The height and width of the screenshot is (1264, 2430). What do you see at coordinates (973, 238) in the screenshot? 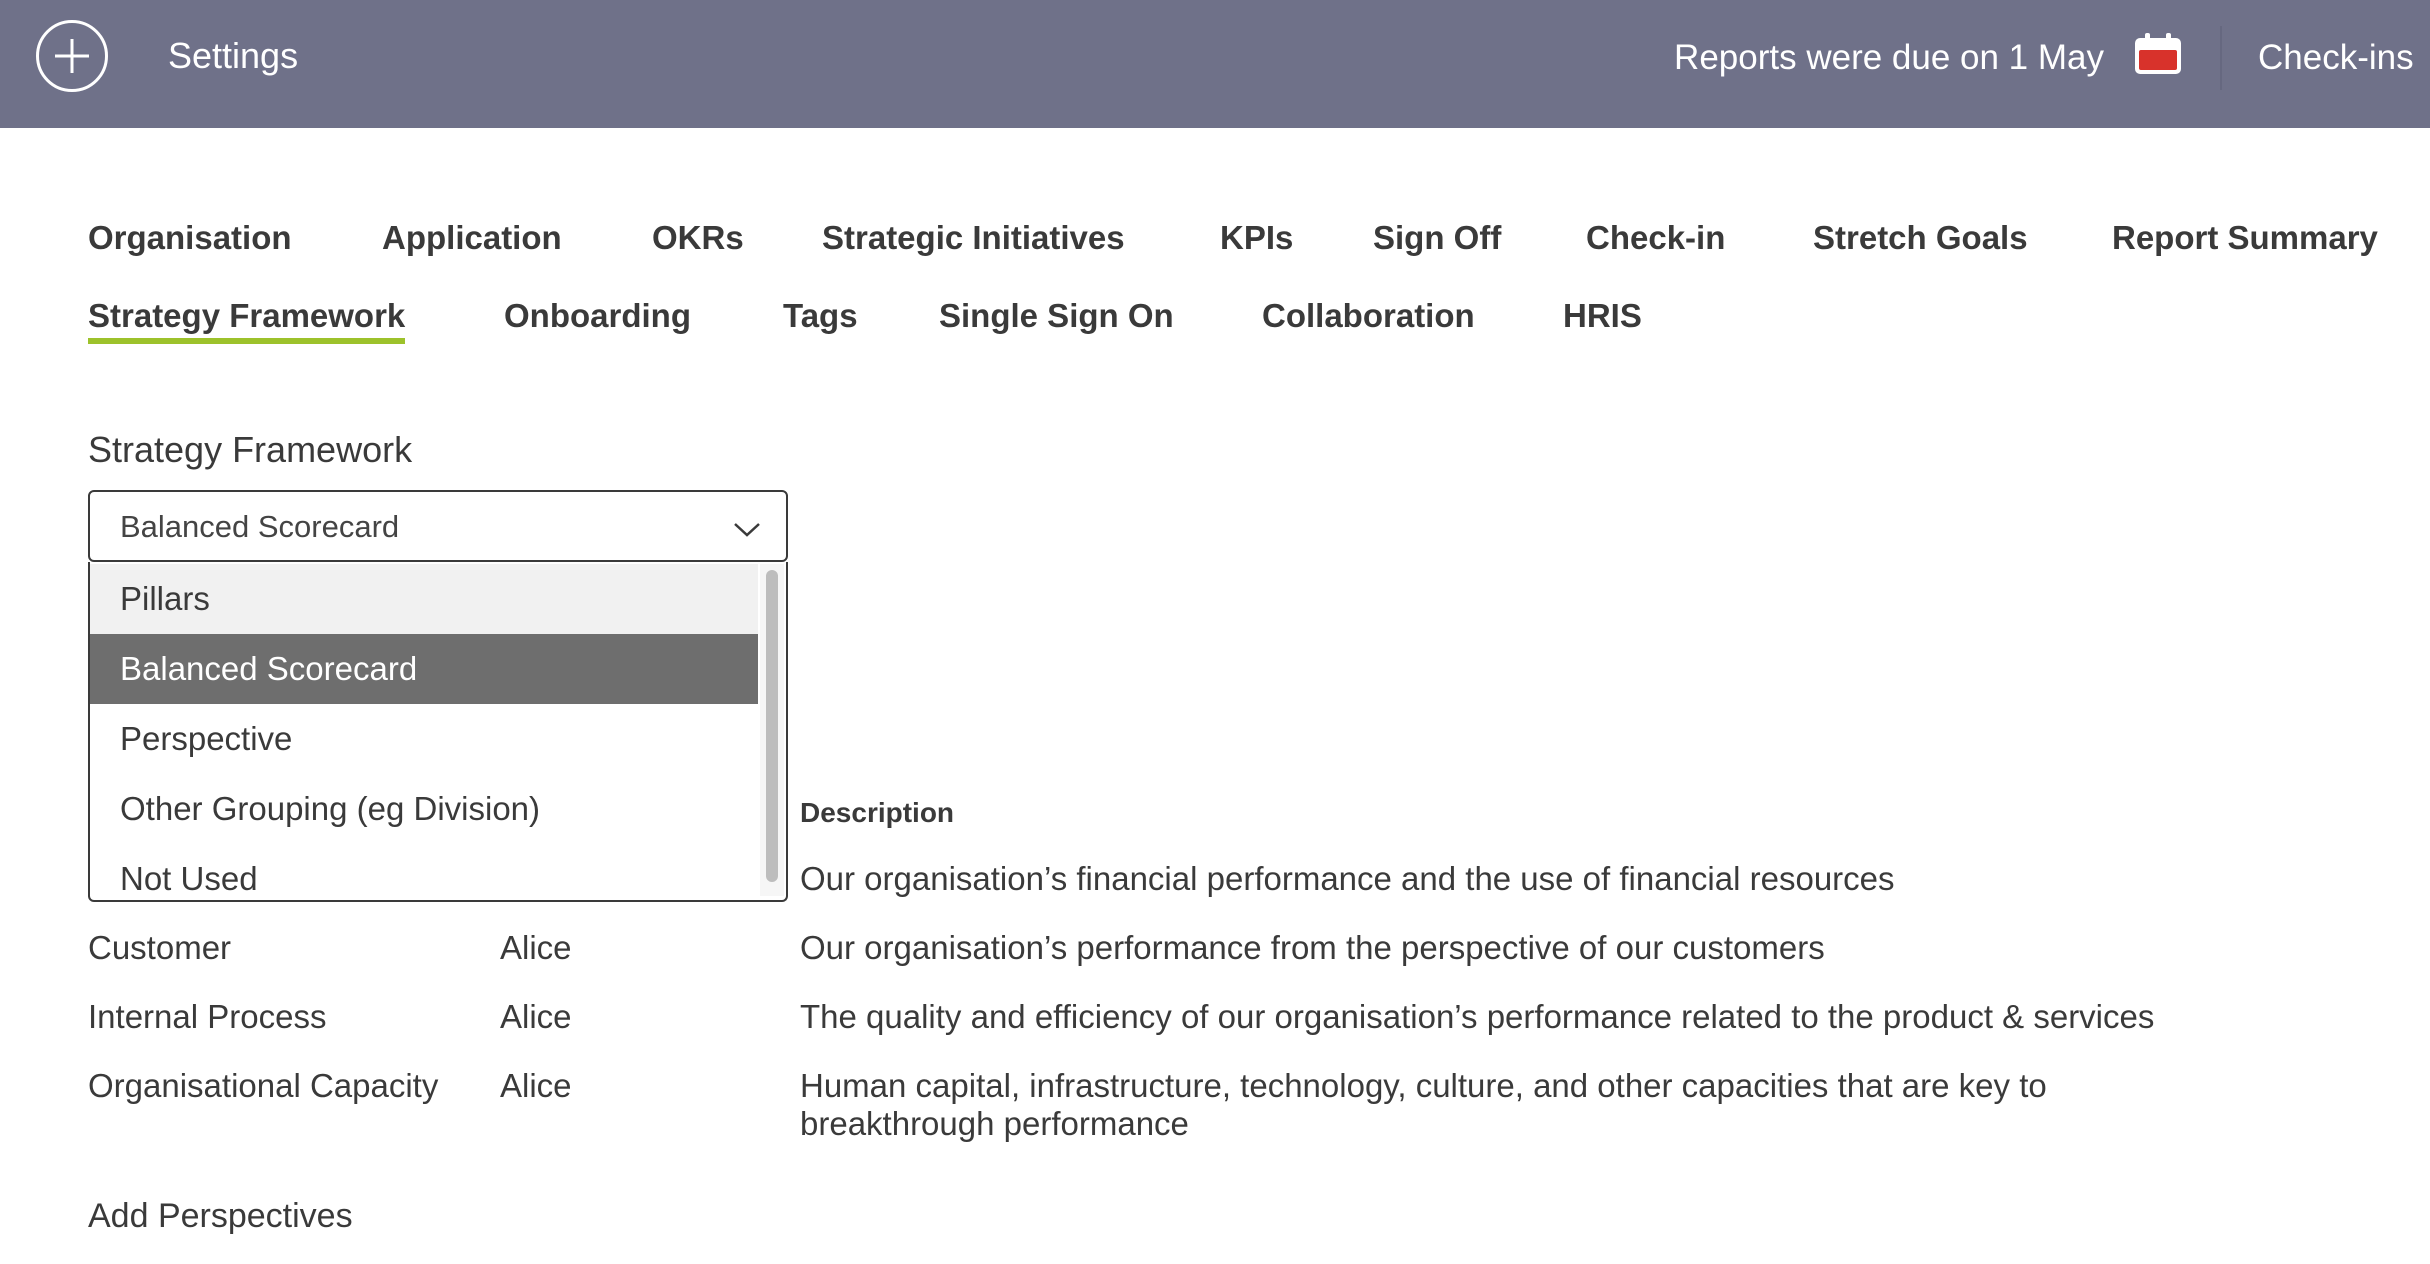
I see `tab-strategic-initiatives: Strategic Initiatives` at bounding box center [973, 238].